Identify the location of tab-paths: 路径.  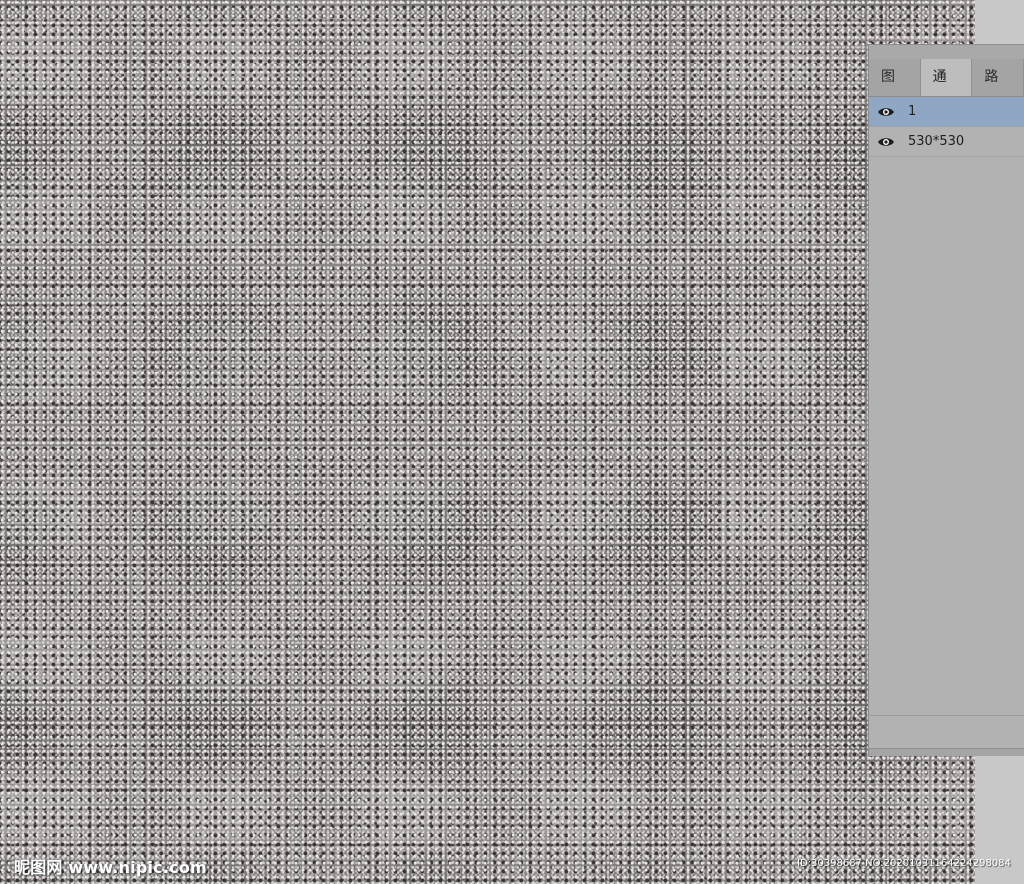
(998, 90).